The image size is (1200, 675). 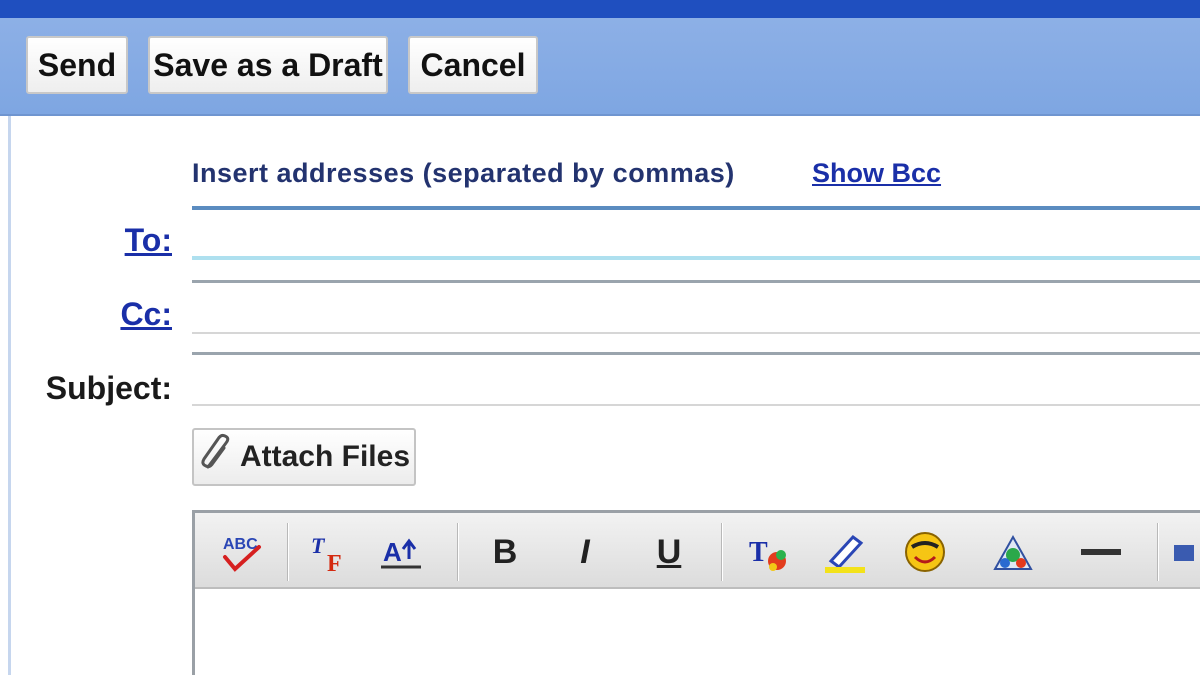 What do you see at coordinates (600, 9) in the screenshot?
I see `window-title-strip` at bounding box center [600, 9].